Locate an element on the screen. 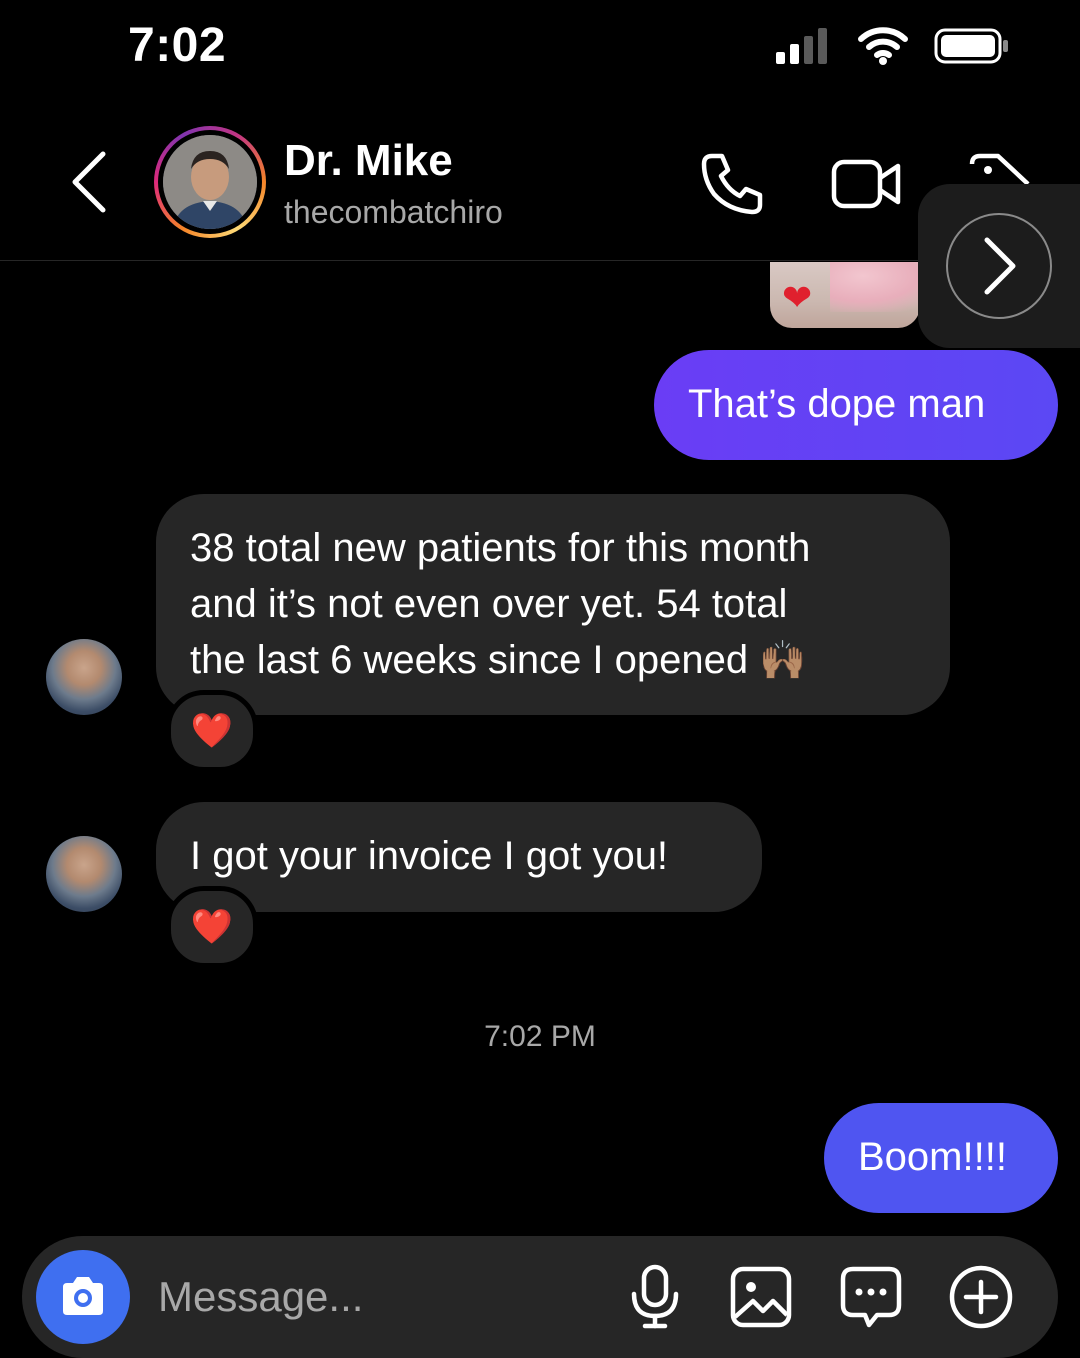  gallery-icon is located at coordinates (761, 1297).